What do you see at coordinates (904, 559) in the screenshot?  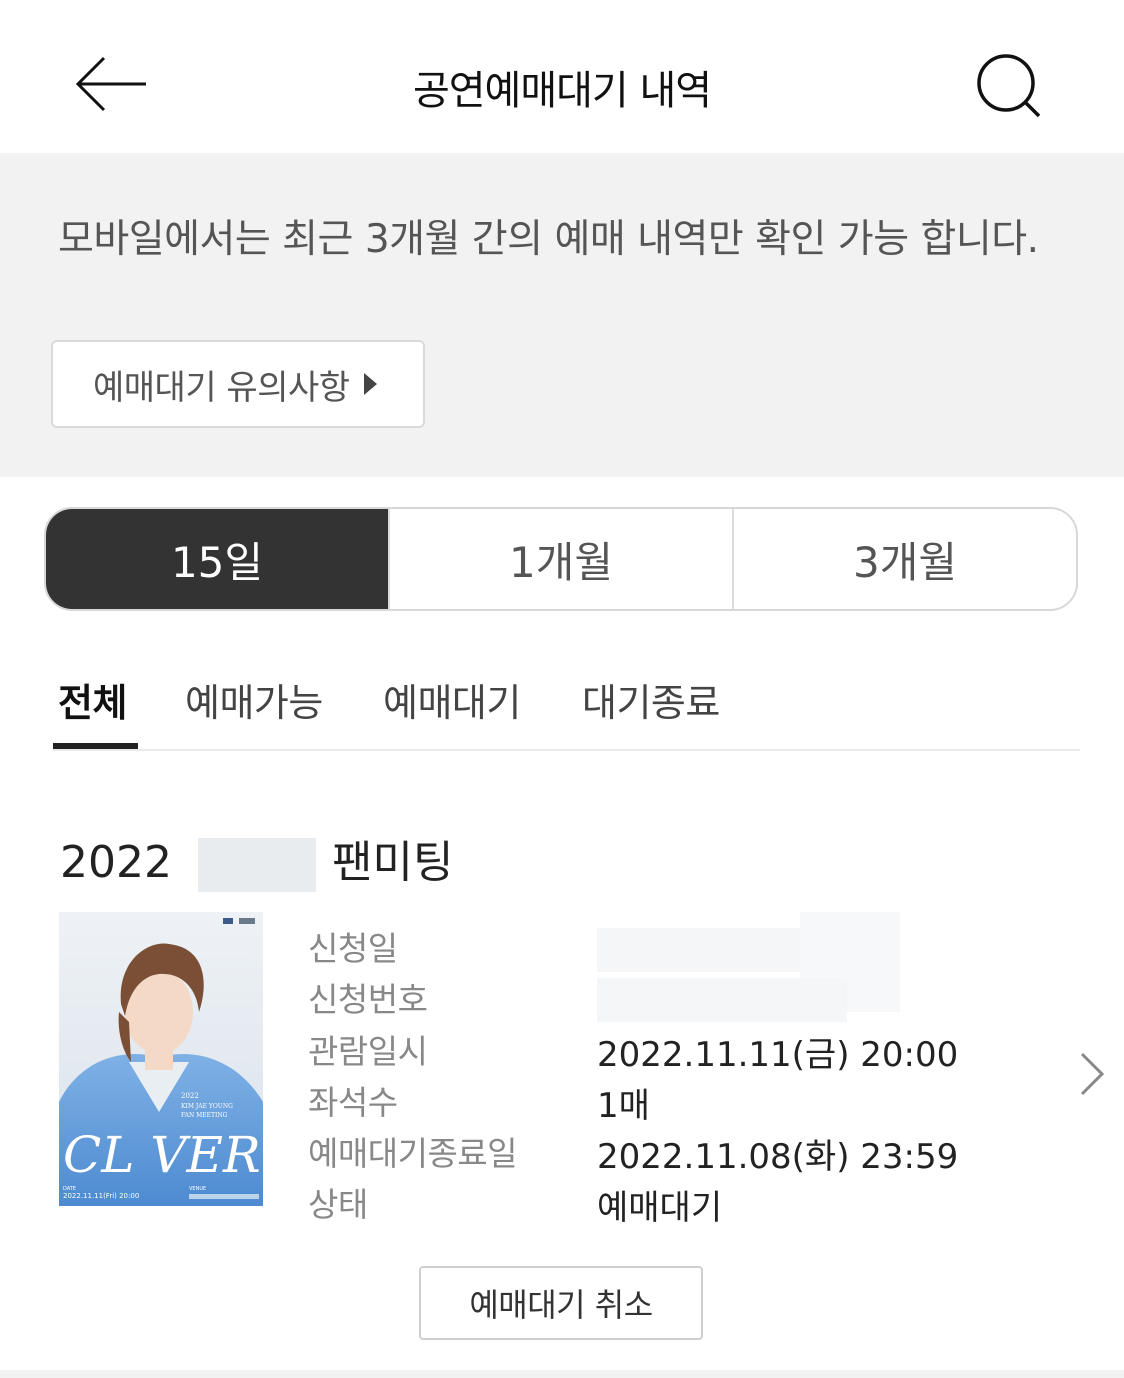 I see `period-3months: 3개월` at bounding box center [904, 559].